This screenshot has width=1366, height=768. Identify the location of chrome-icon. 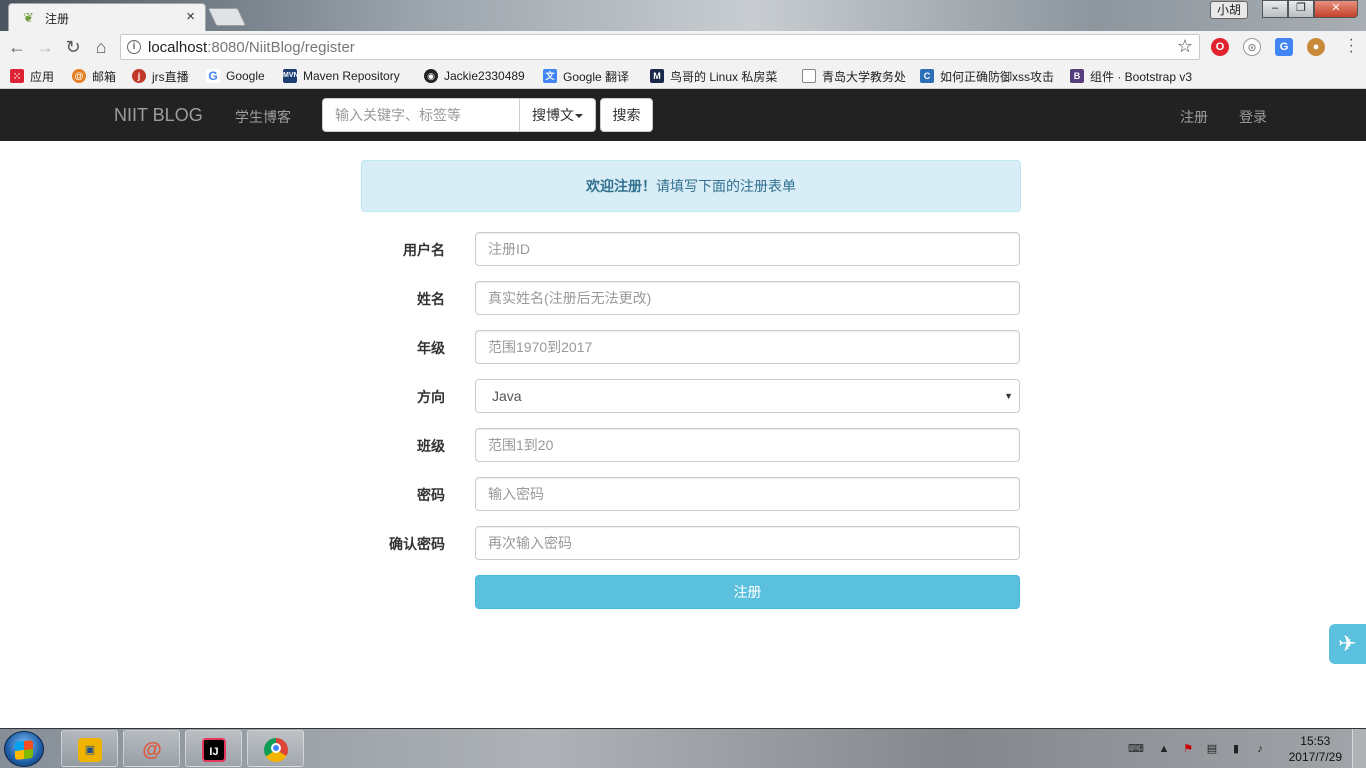
(276, 750).